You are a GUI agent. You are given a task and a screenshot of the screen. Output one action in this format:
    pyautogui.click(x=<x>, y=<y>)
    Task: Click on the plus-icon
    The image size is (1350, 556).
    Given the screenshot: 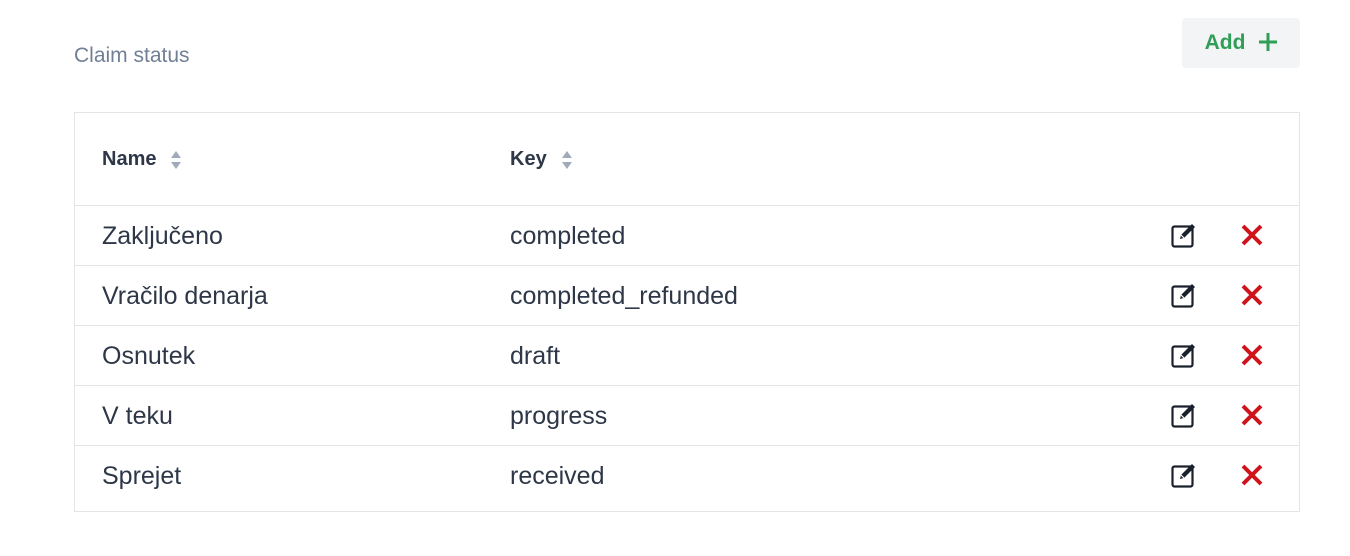 What is the action you would take?
    pyautogui.click(x=1268, y=42)
    